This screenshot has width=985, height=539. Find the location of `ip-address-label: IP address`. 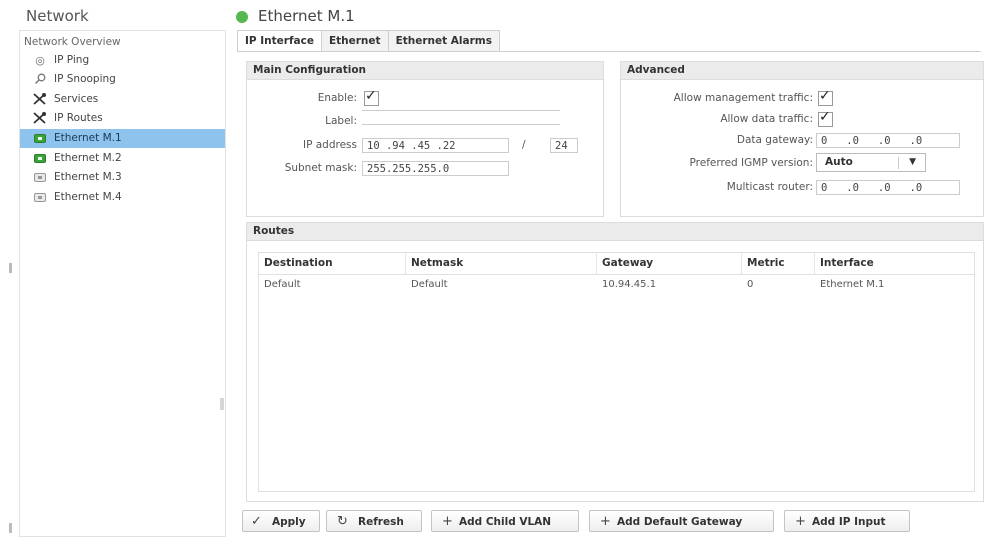

ip-address-label: IP address is located at coordinates (329, 145).